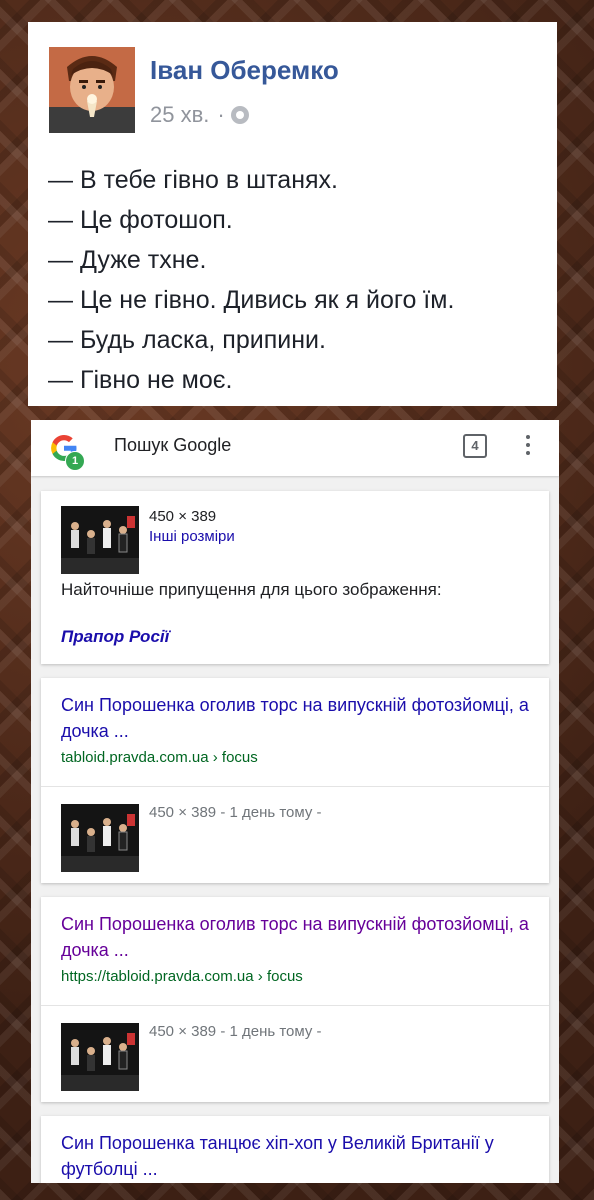  What do you see at coordinates (244, 70) in the screenshot?
I see `author-name: Іван Оберемко` at bounding box center [244, 70].